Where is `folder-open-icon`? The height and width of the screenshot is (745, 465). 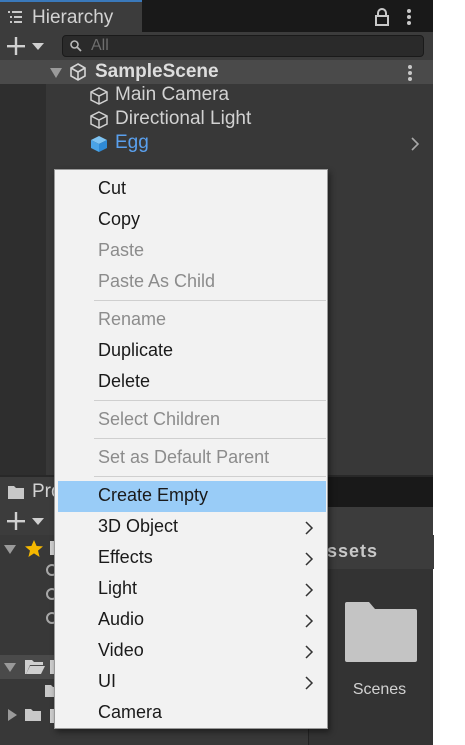 folder-open-icon is located at coordinates (35, 667).